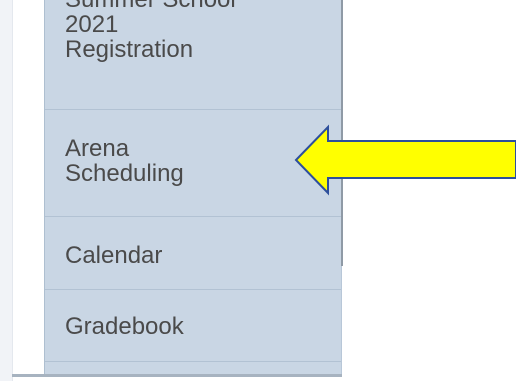 This screenshot has width=516, height=381. Describe the element at coordinates (6, 190) in the screenshot. I see `left-panel-strip` at that location.